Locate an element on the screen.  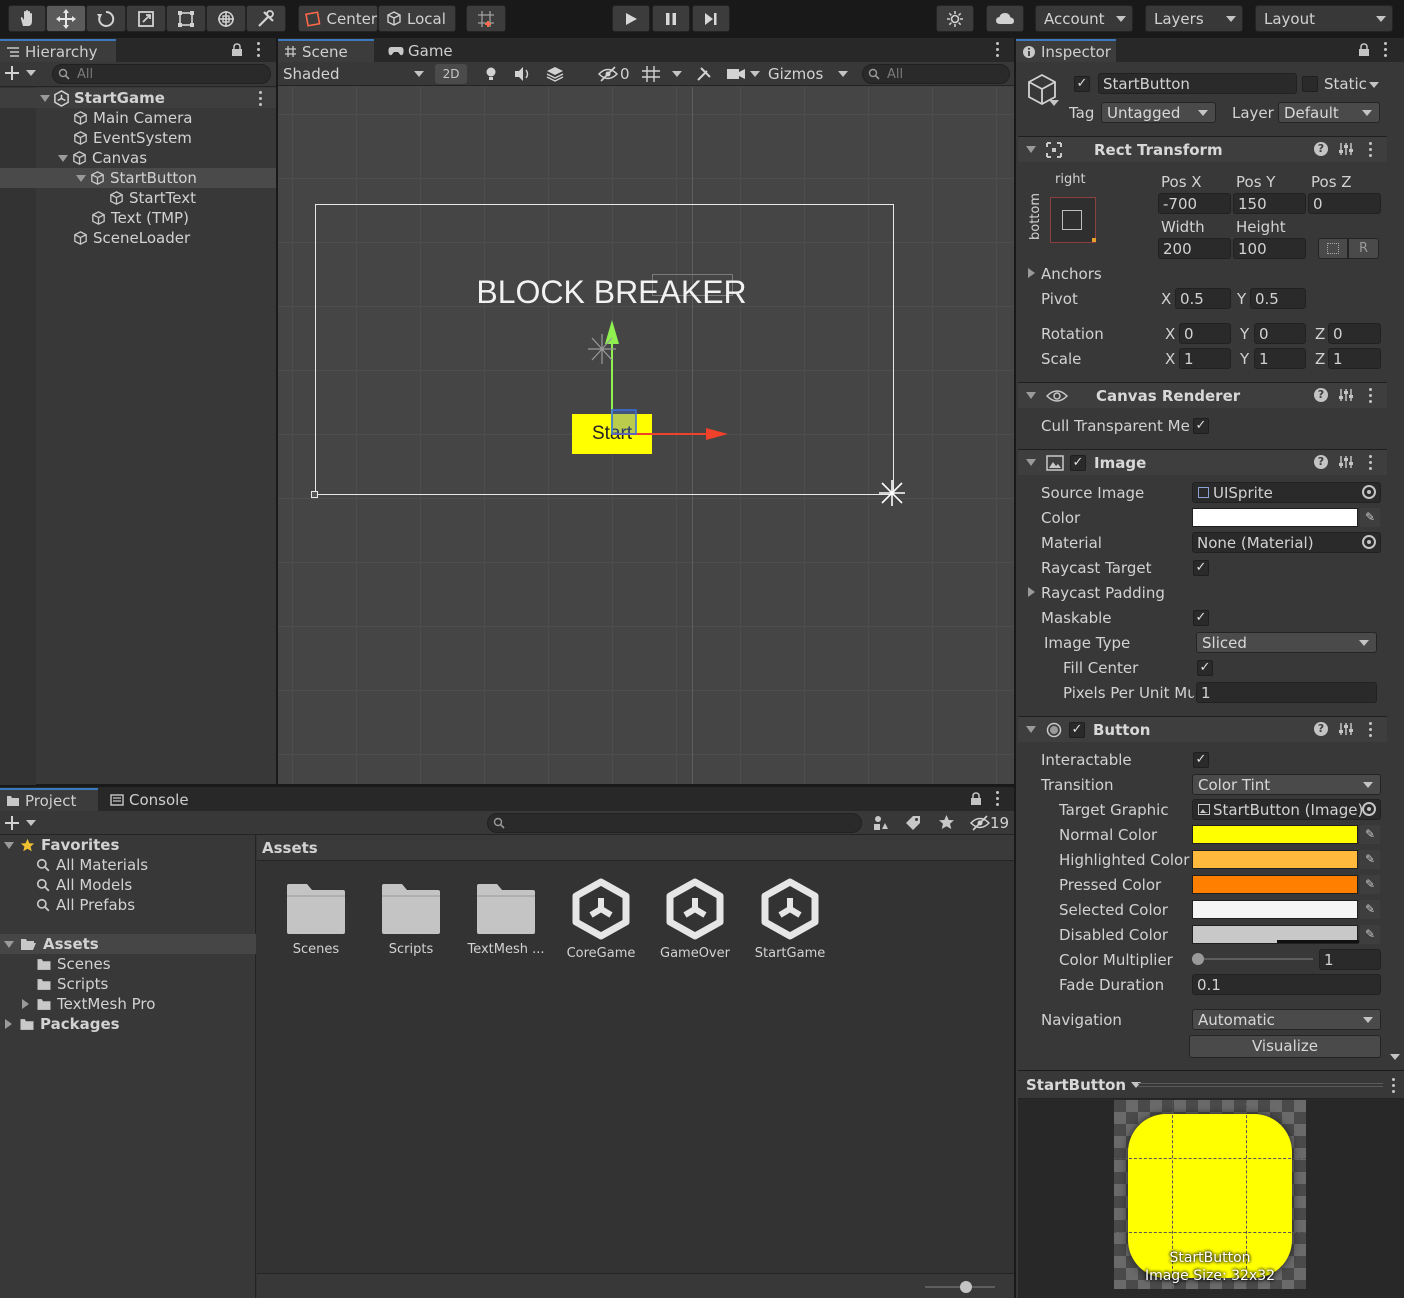
target-graphic-field: StartButton (Image) is located at coordinates (1286, 809).